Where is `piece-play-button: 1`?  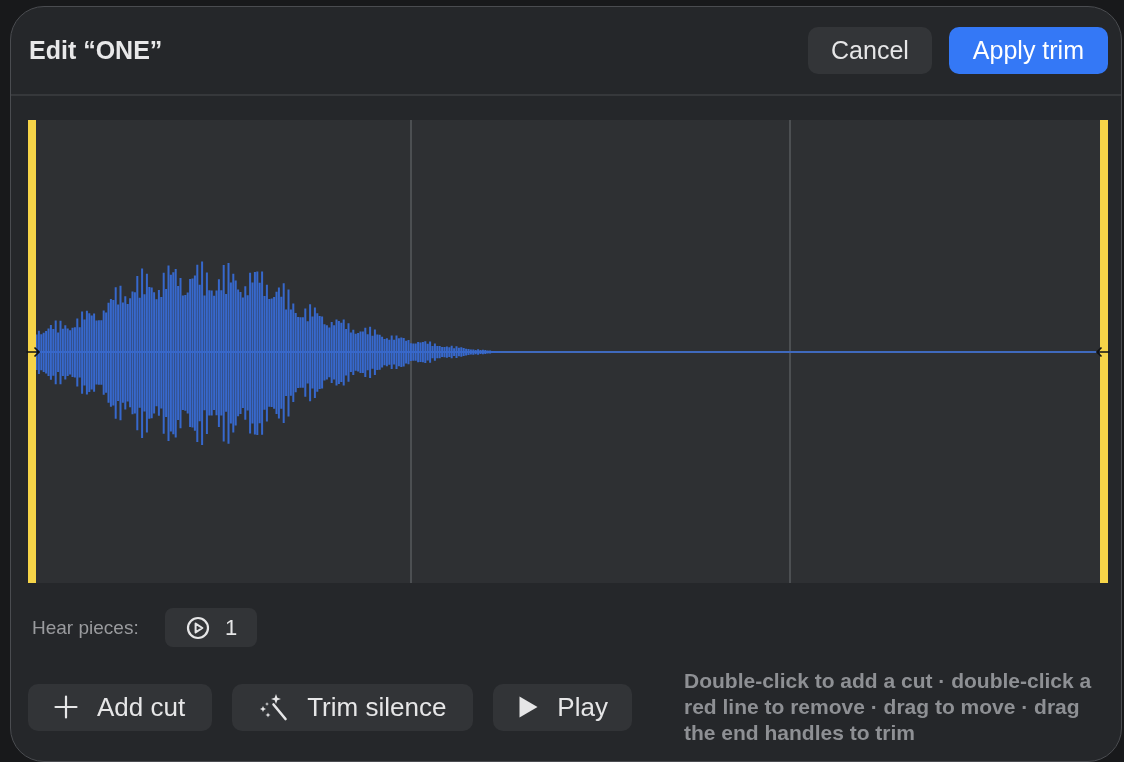 piece-play-button: 1 is located at coordinates (211, 627).